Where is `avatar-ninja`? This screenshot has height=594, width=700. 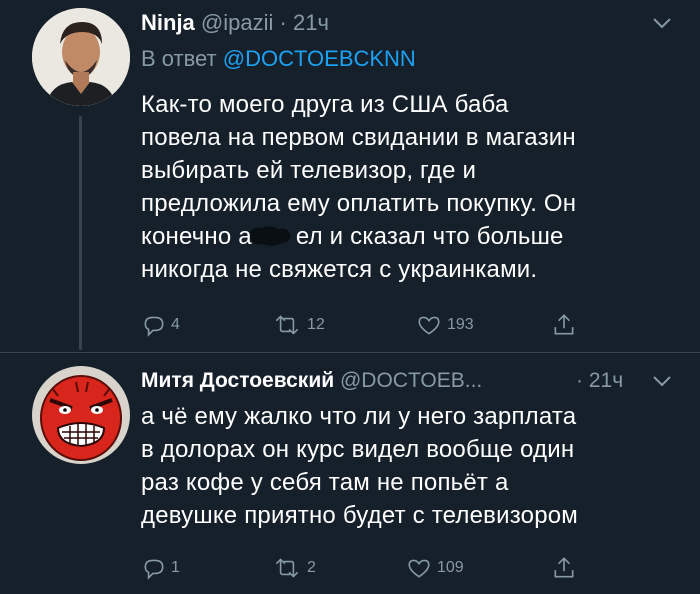 avatar-ninja is located at coordinates (81, 57).